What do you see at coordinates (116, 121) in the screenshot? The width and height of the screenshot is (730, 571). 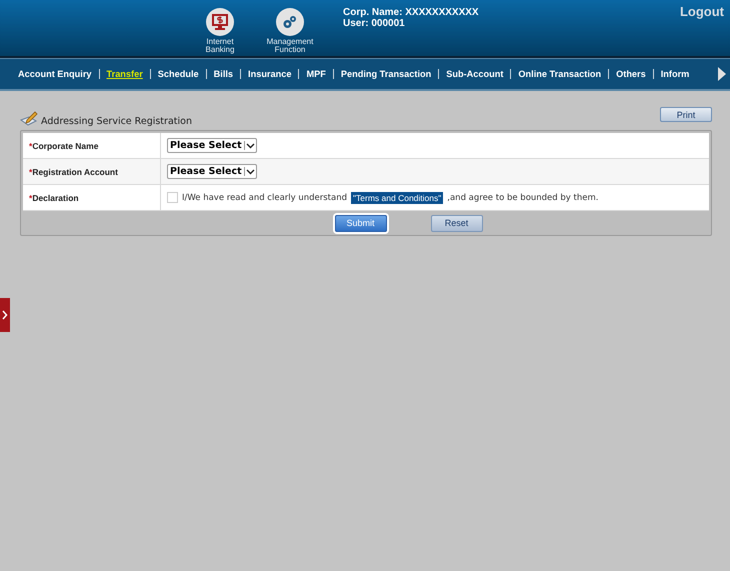 I see `page-title: Addressing Service Registration` at bounding box center [116, 121].